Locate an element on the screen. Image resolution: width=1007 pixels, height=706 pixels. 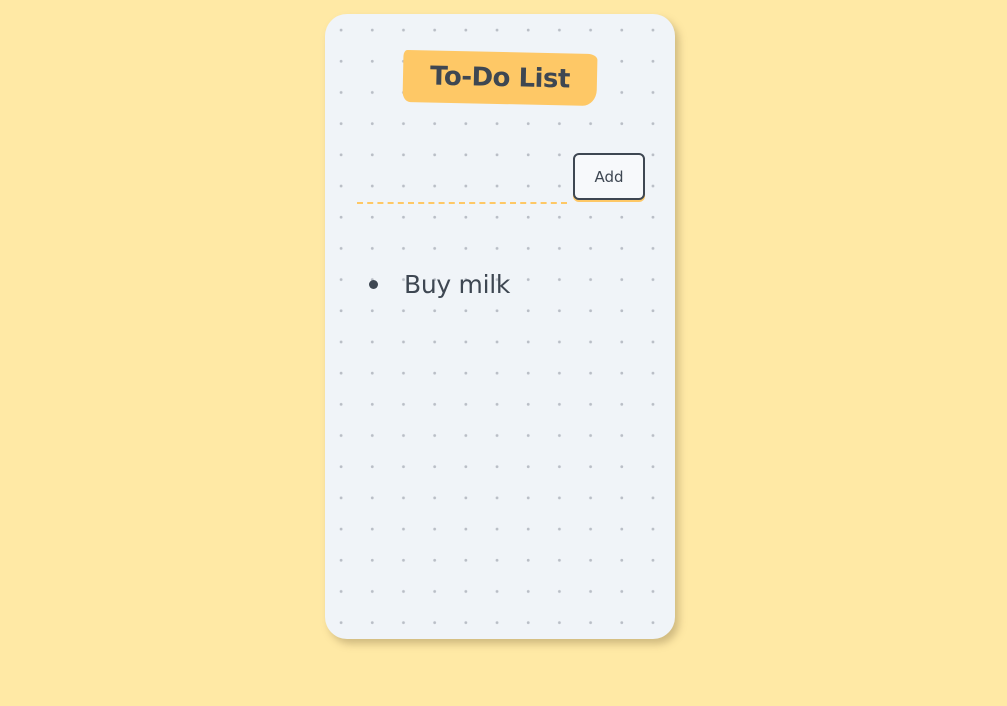
bullet-icon is located at coordinates (373, 284).